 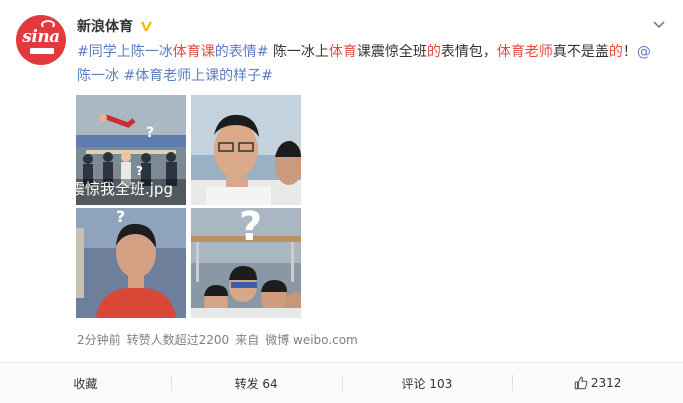 I want to click on source-prefix: 来自, so click(x=247, y=340).